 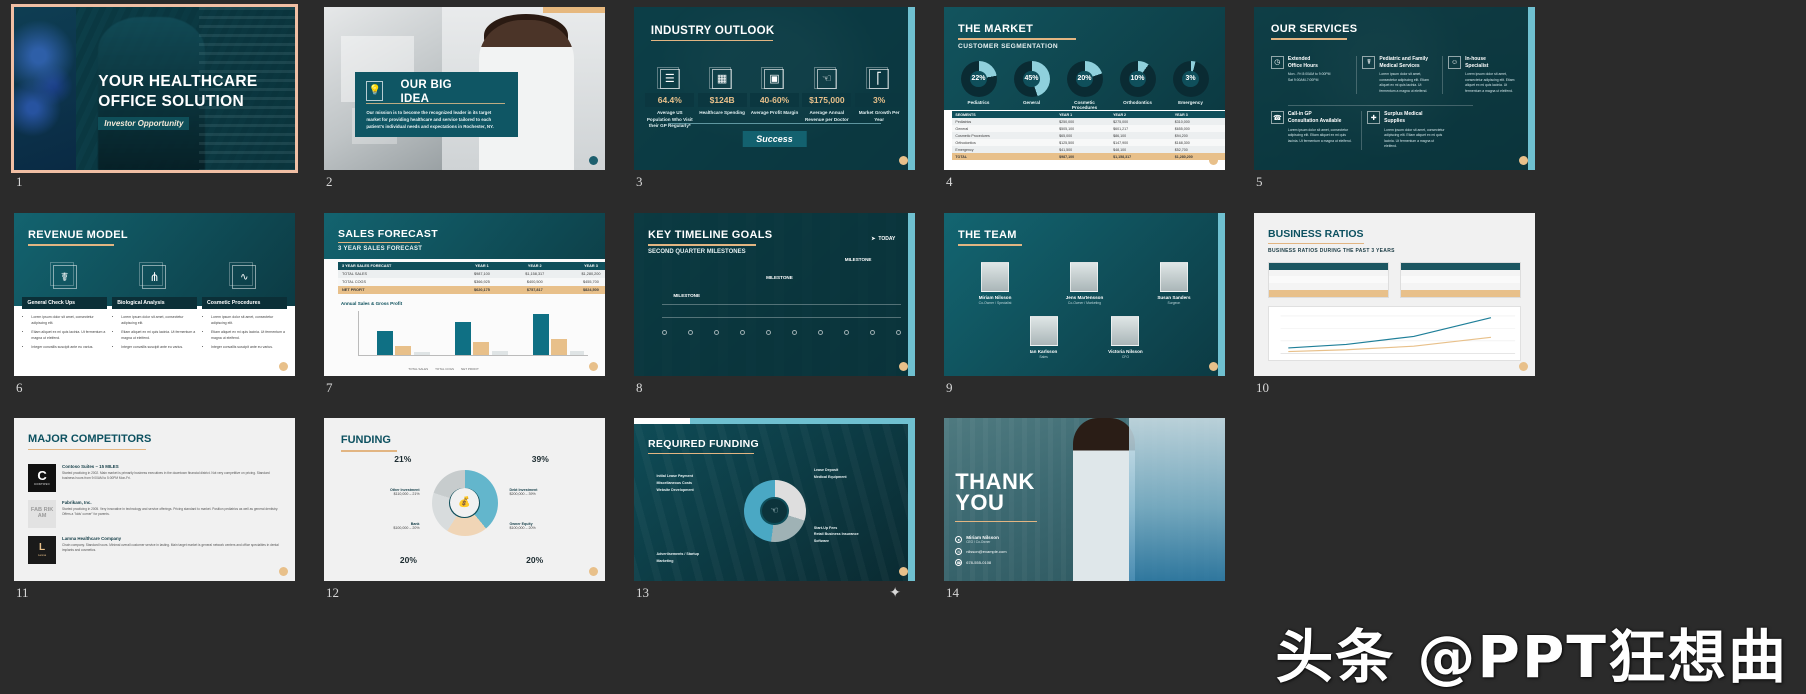 I want to click on kpi-value: 3%, so click(x=879, y=99).